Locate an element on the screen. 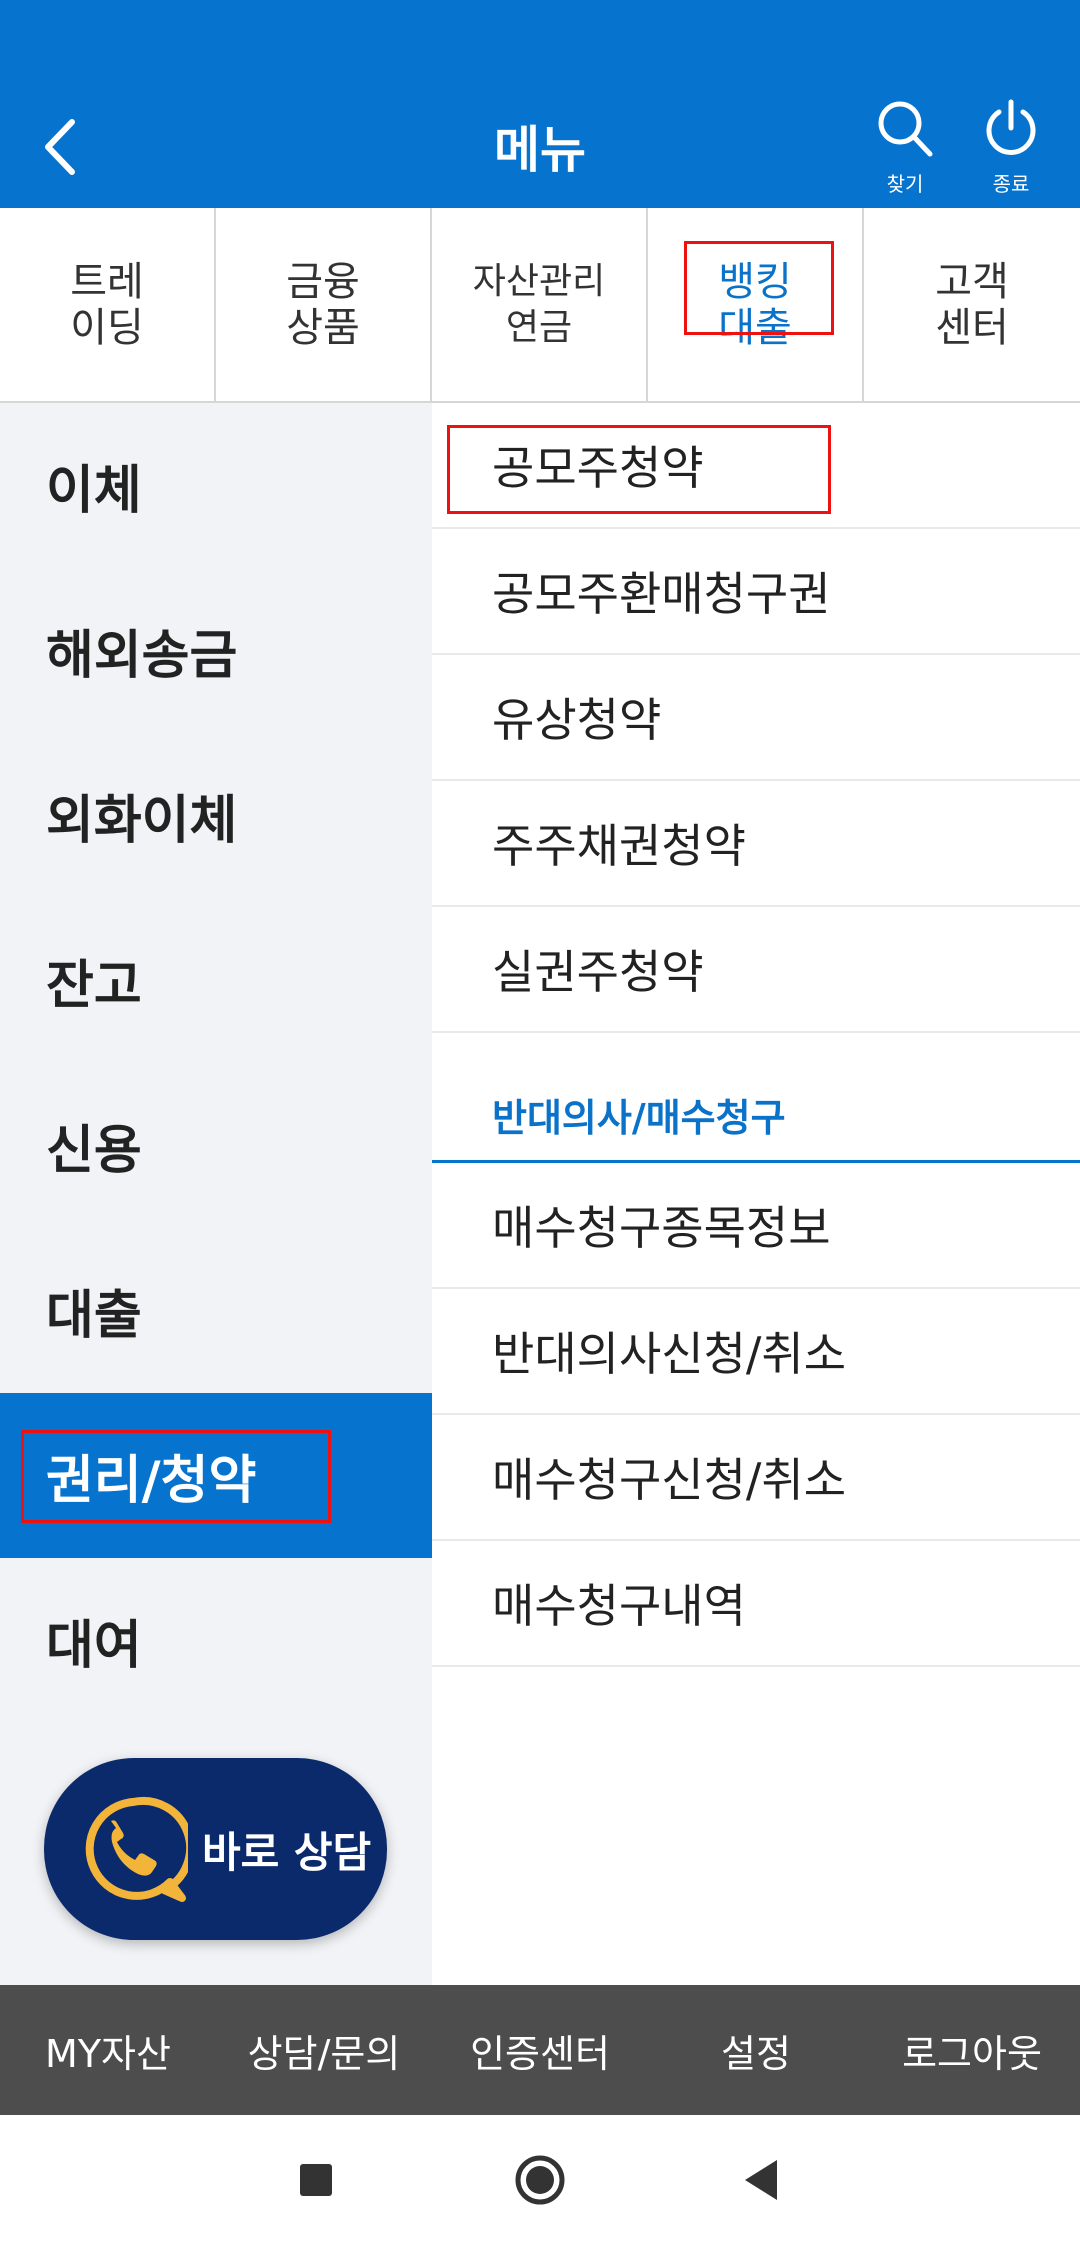 This screenshot has width=1080, height=2246. nav-item-balance: 잔고 is located at coordinates (216, 980).